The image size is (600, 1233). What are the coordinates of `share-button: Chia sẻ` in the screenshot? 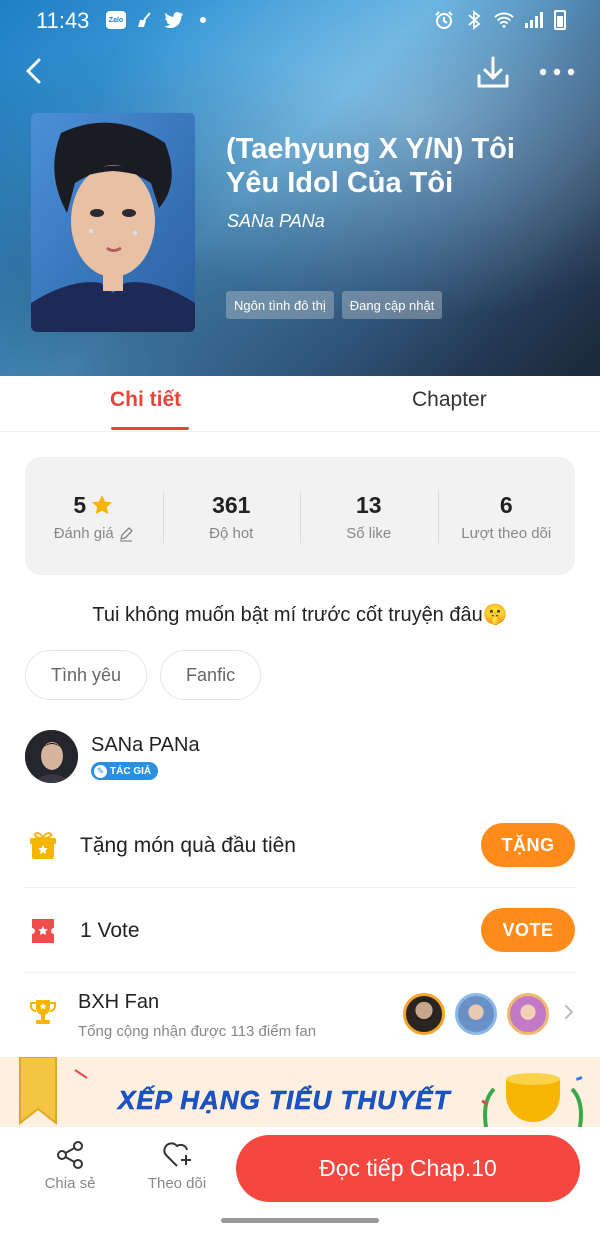 It's located at (70, 1165).